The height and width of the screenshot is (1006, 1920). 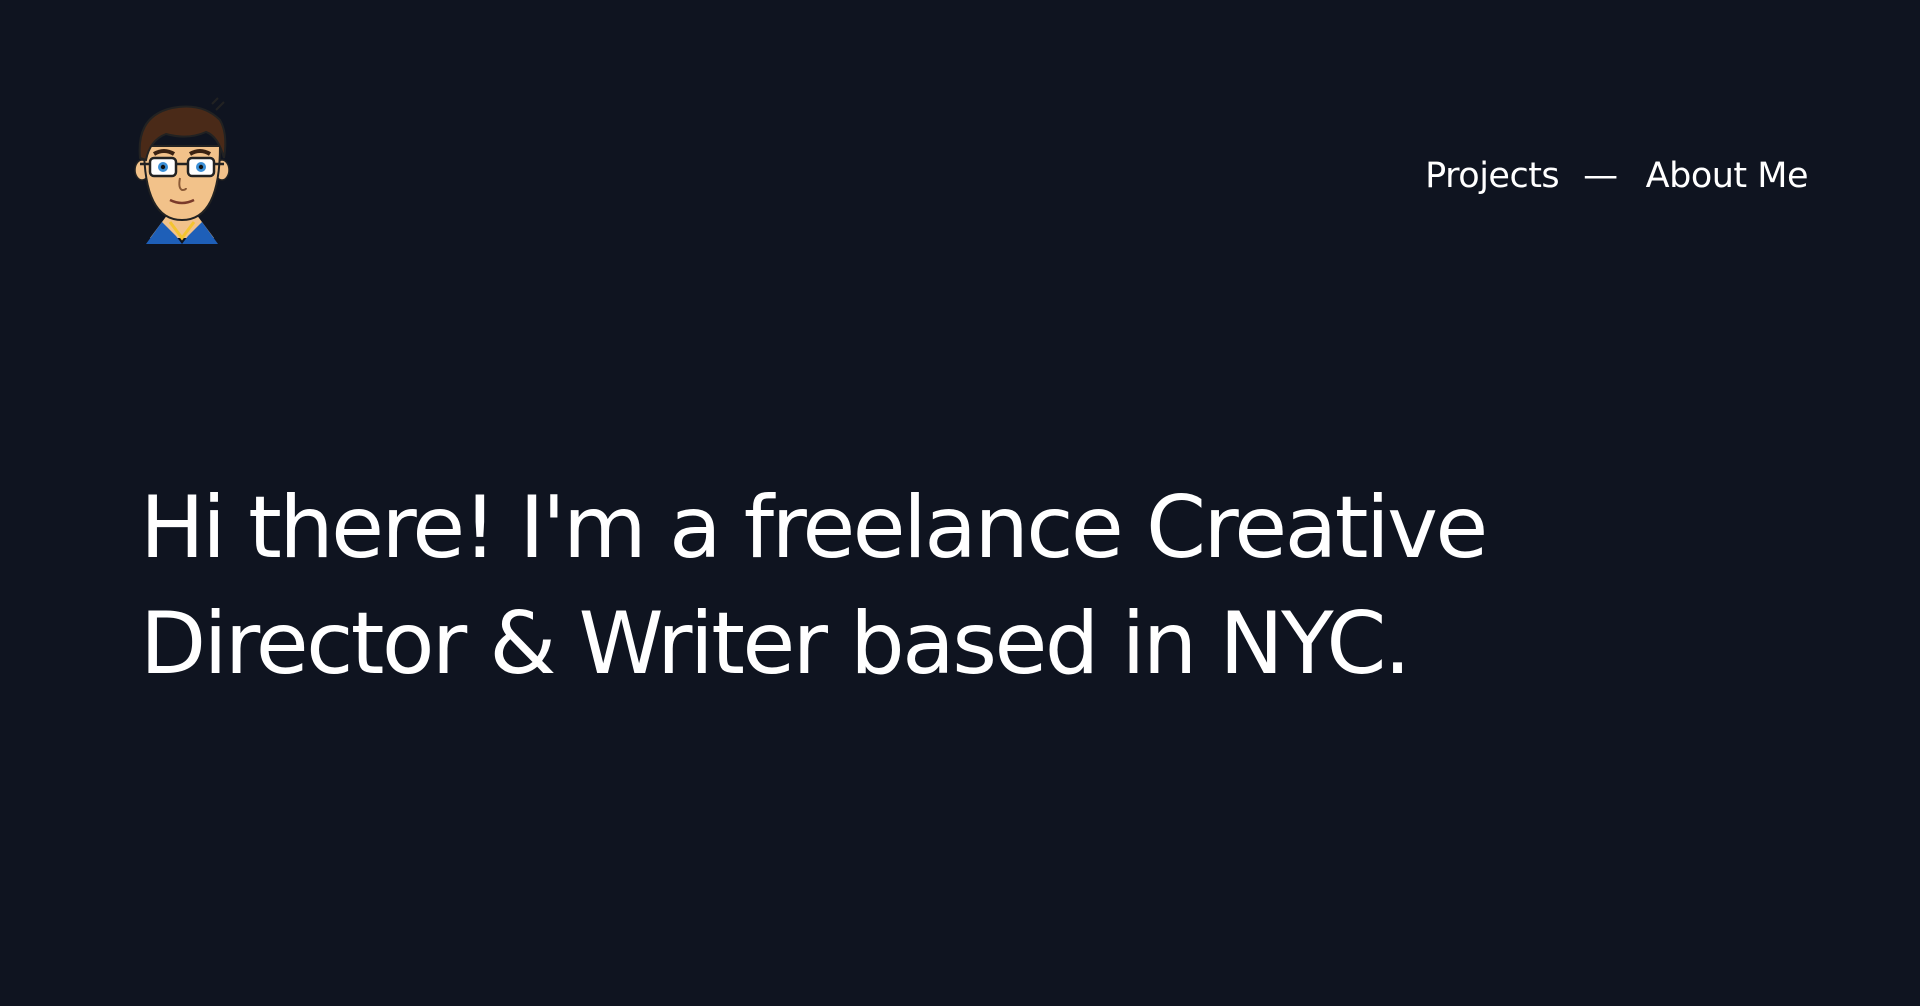 I want to click on nav-link-about-me: About Me, so click(x=1727, y=176).